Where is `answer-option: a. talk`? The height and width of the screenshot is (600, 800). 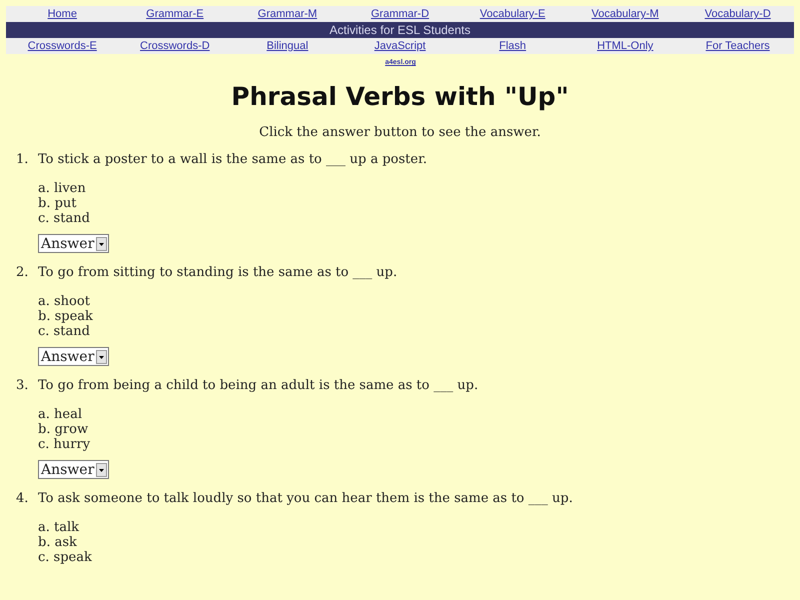
answer-option: a. talk is located at coordinates (59, 527).